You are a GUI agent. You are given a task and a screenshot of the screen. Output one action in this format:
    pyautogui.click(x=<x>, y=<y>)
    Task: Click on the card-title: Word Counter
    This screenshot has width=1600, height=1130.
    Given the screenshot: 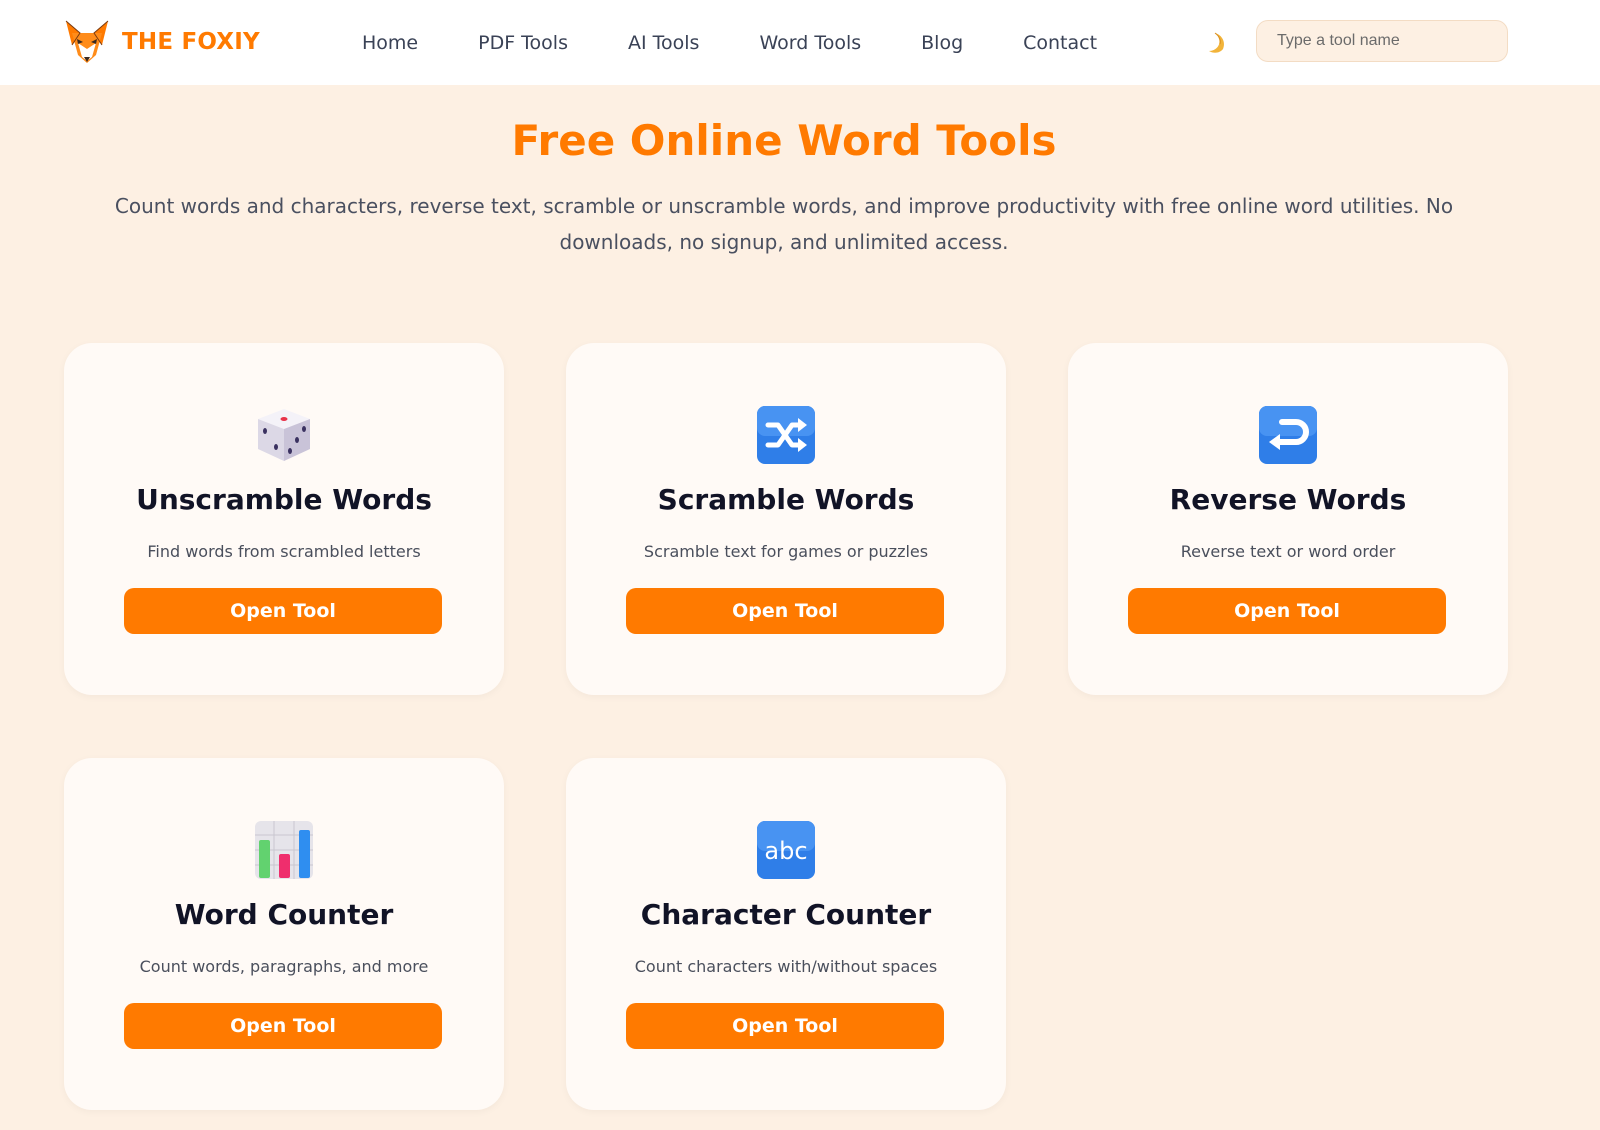 What is the action you would take?
    pyautogui.click(x=284, y=914)
    